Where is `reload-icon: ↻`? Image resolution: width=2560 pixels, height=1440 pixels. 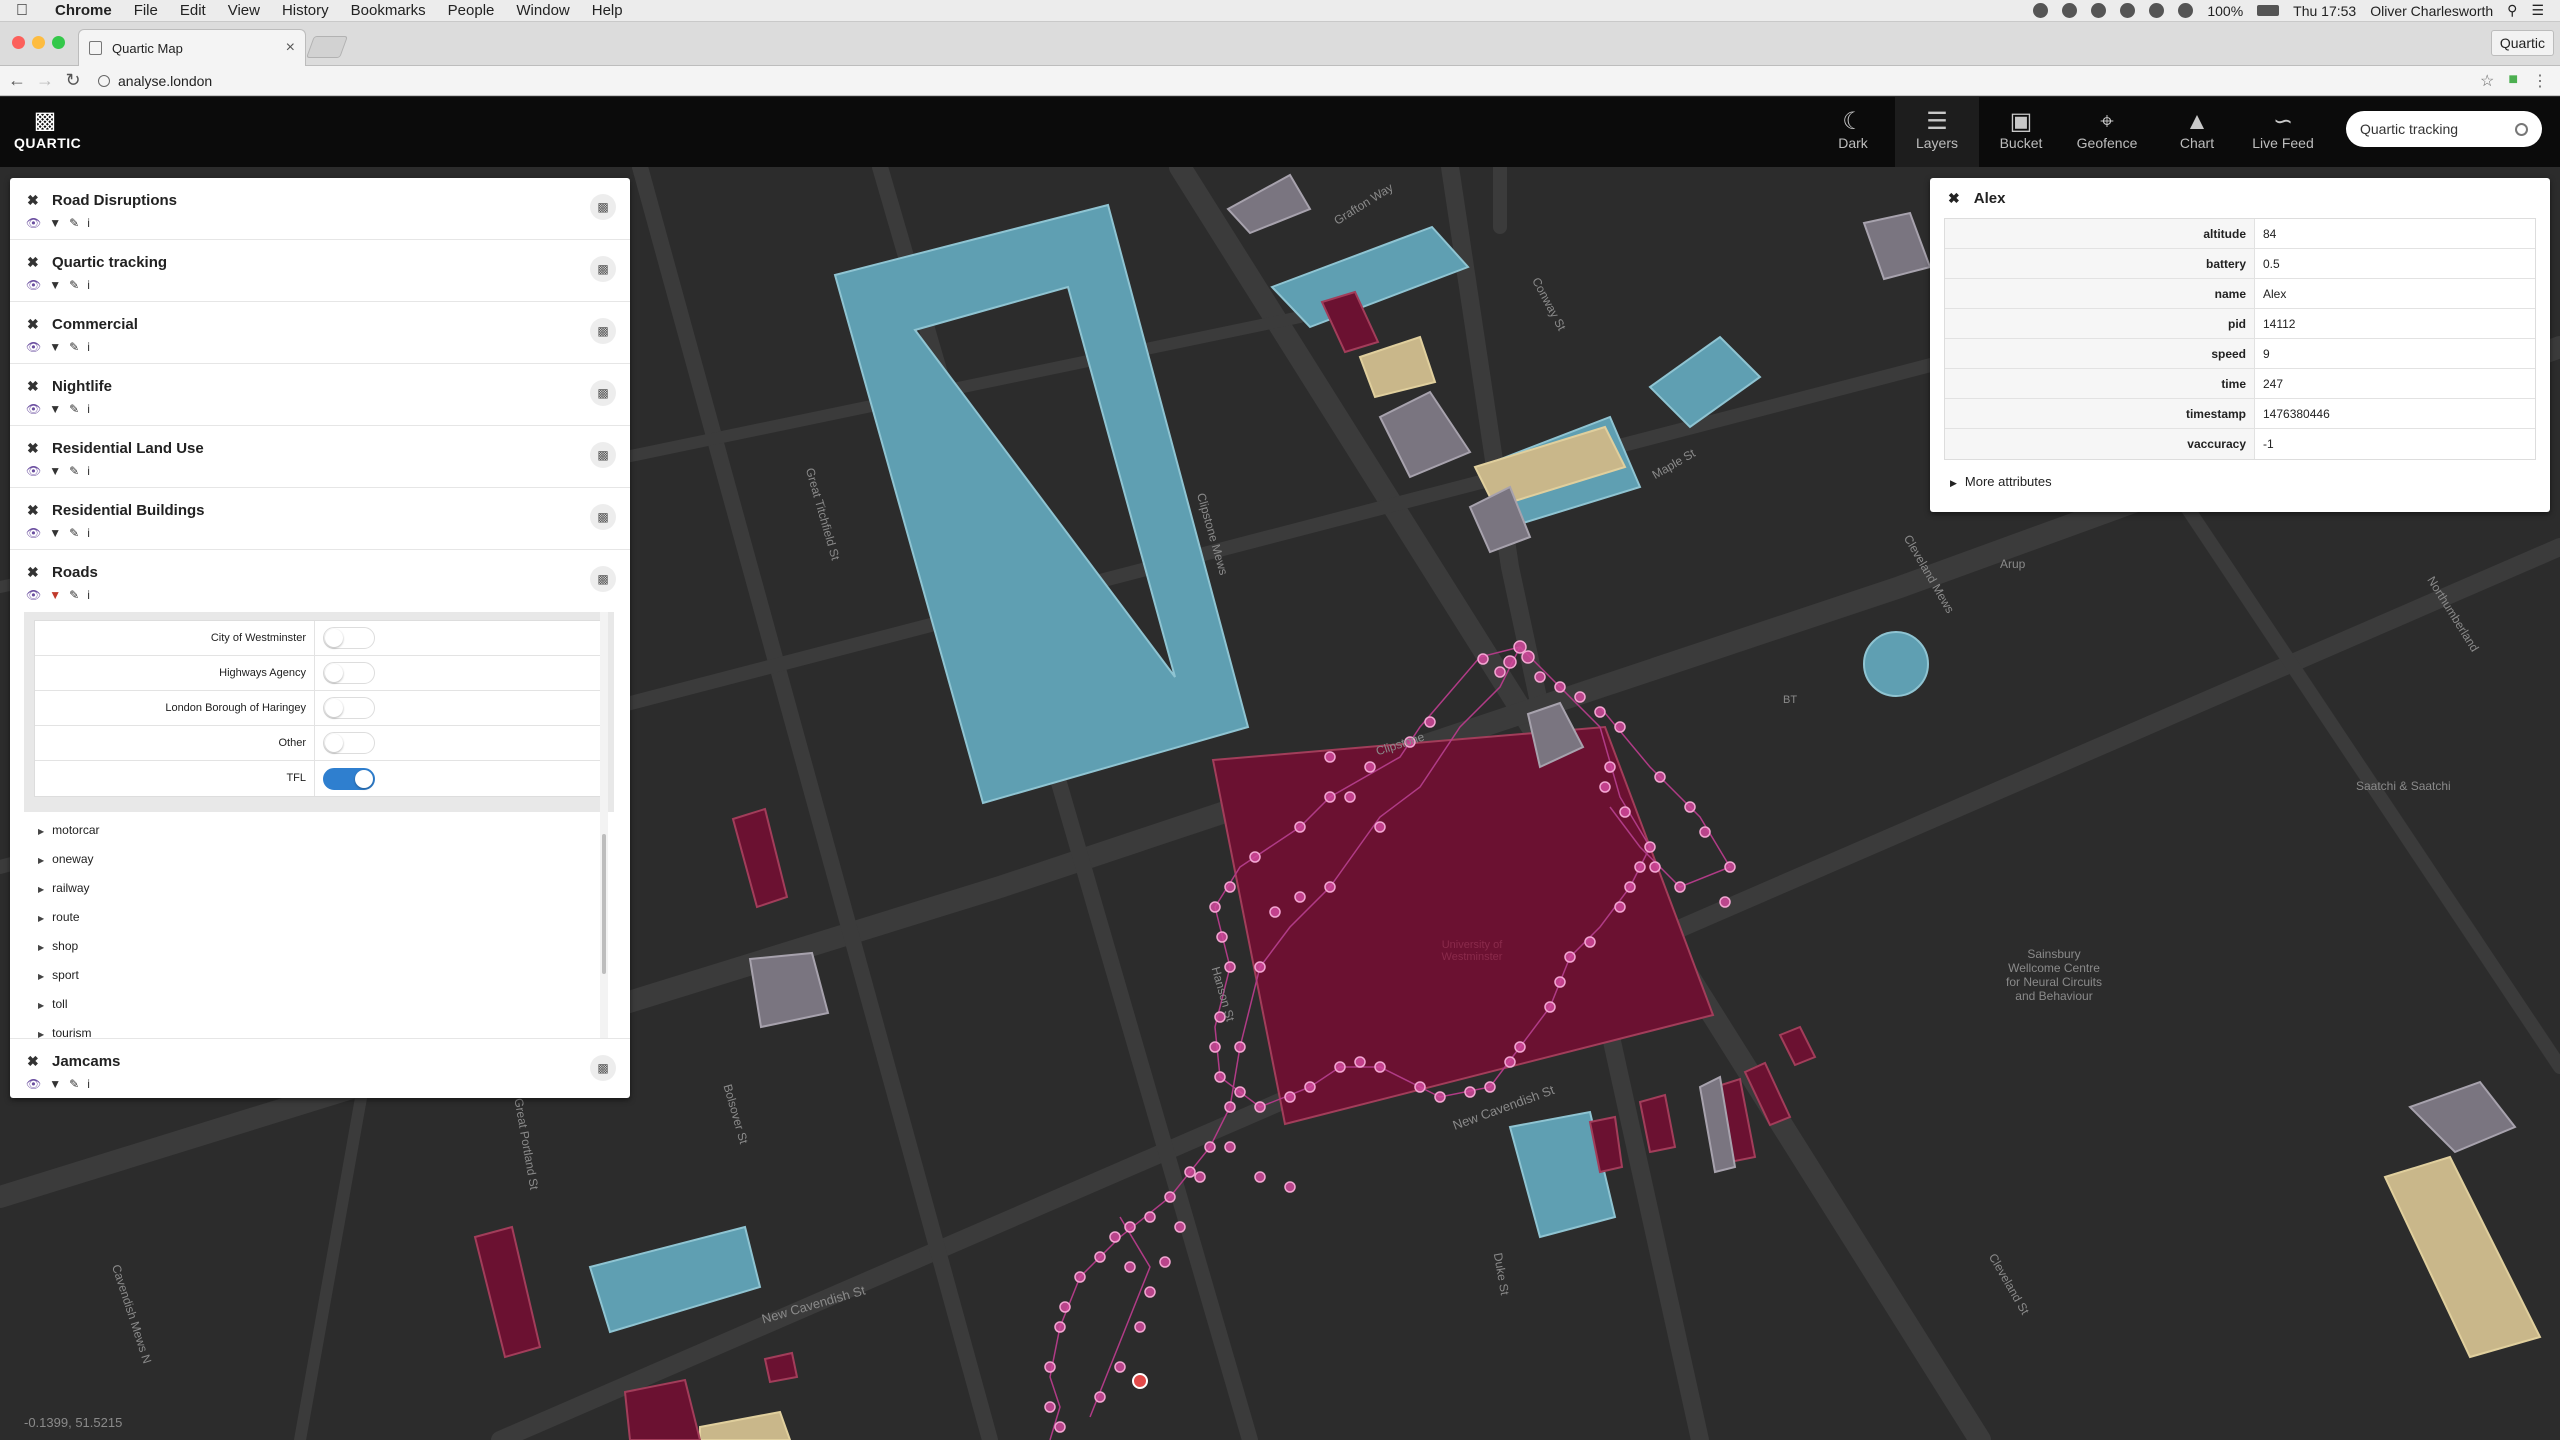
reload-icon: ↻ is located at coordinates (73, 80).